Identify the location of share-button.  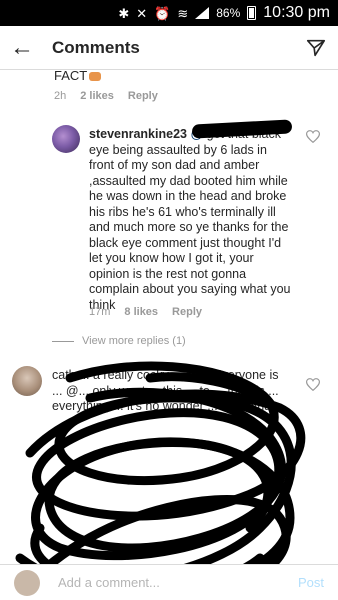
(316, 48).